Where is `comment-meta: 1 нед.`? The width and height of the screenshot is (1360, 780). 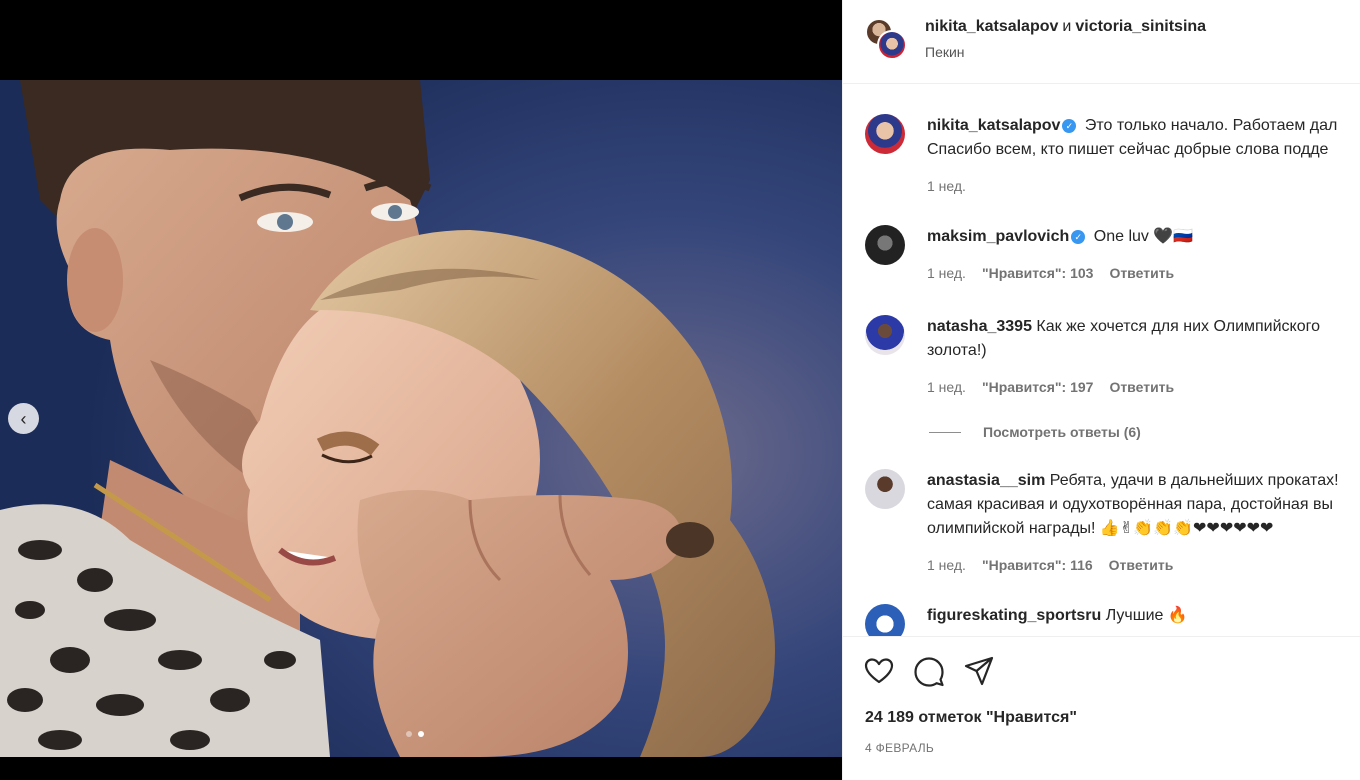 comment-meta: 1 нед. is located at coordinates (946, 186).